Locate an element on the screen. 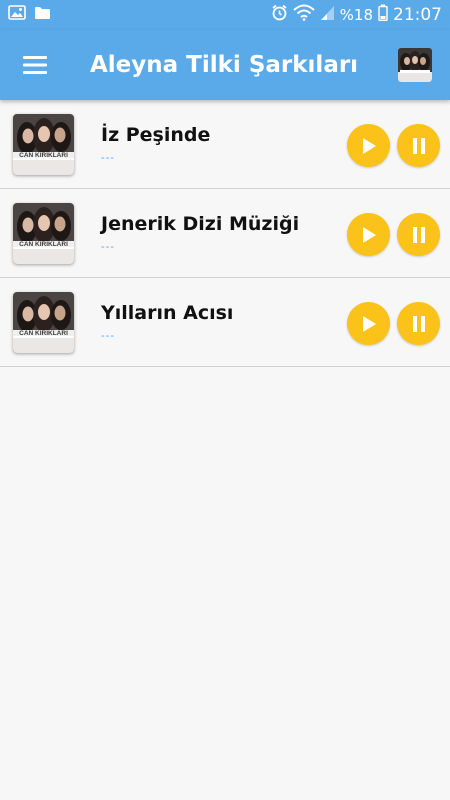  battery-icon is located at coordinates (383, 15).